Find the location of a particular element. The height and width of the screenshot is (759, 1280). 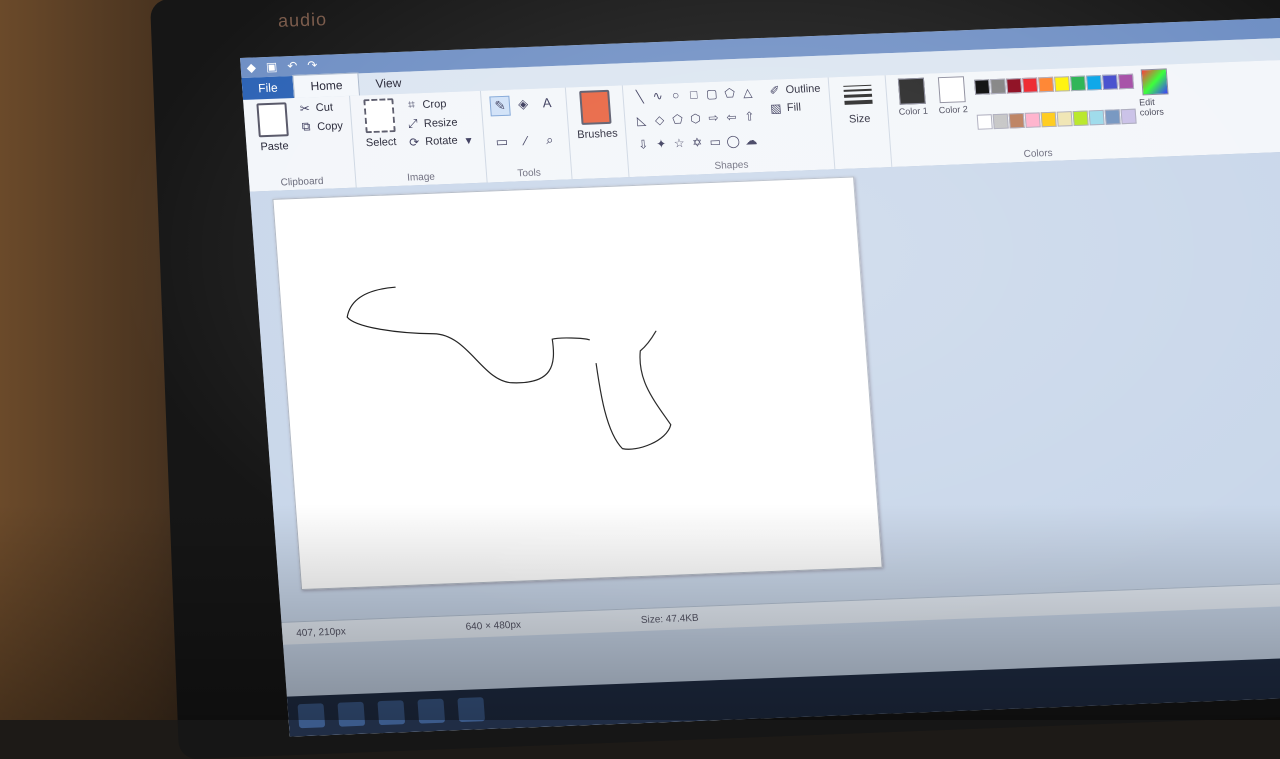

tab-file: File is located at coordinates (268, 87).